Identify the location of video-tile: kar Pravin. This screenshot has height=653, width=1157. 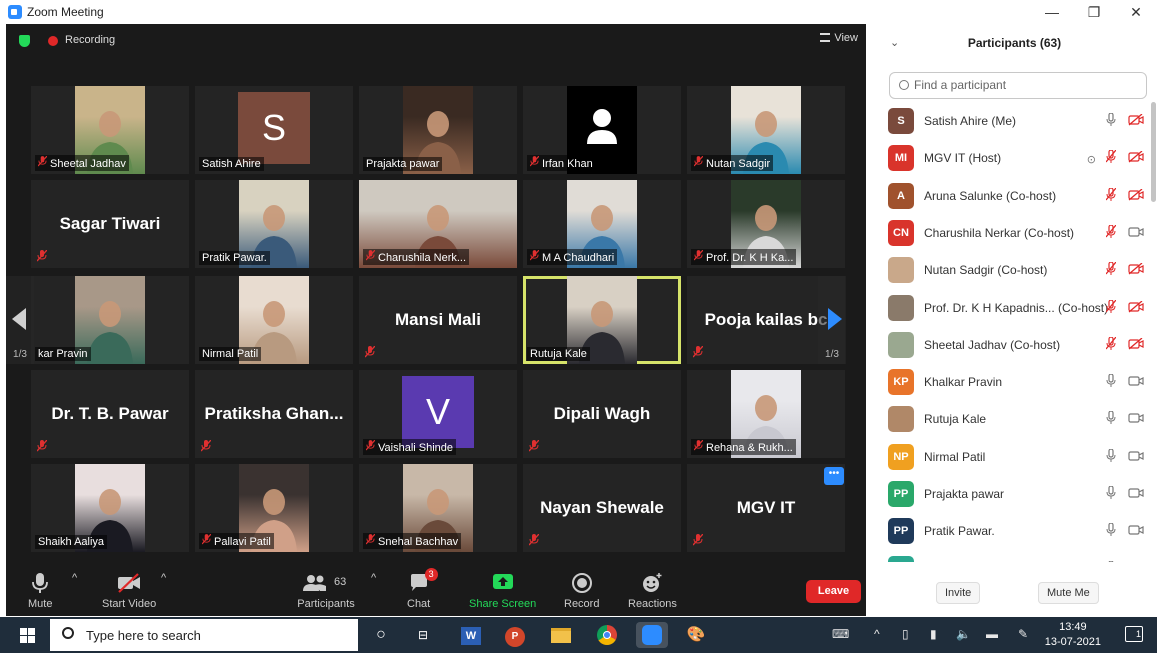
(110, 320).